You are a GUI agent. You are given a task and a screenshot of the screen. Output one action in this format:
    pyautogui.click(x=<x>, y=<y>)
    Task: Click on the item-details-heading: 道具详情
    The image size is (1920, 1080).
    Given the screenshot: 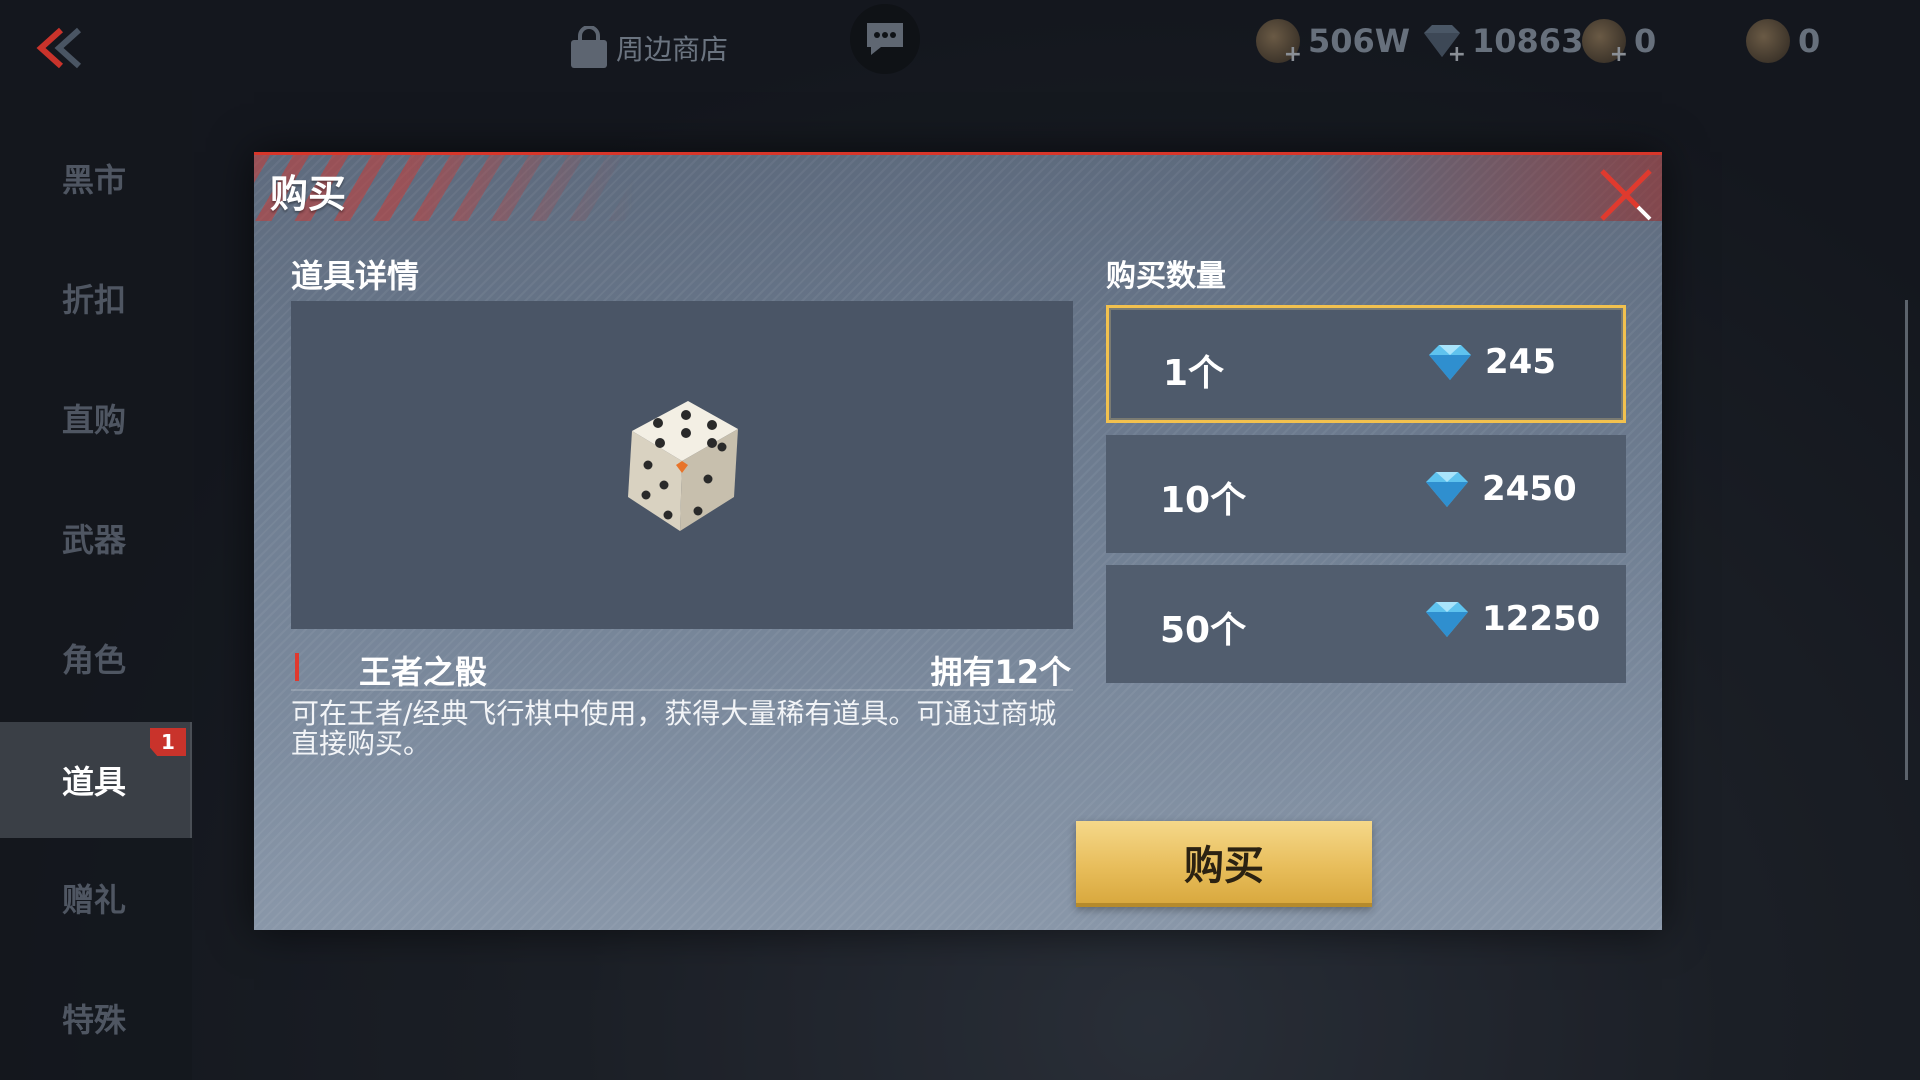 What is the action you would take?
    pyautogui.click(x=355, y=276)
    